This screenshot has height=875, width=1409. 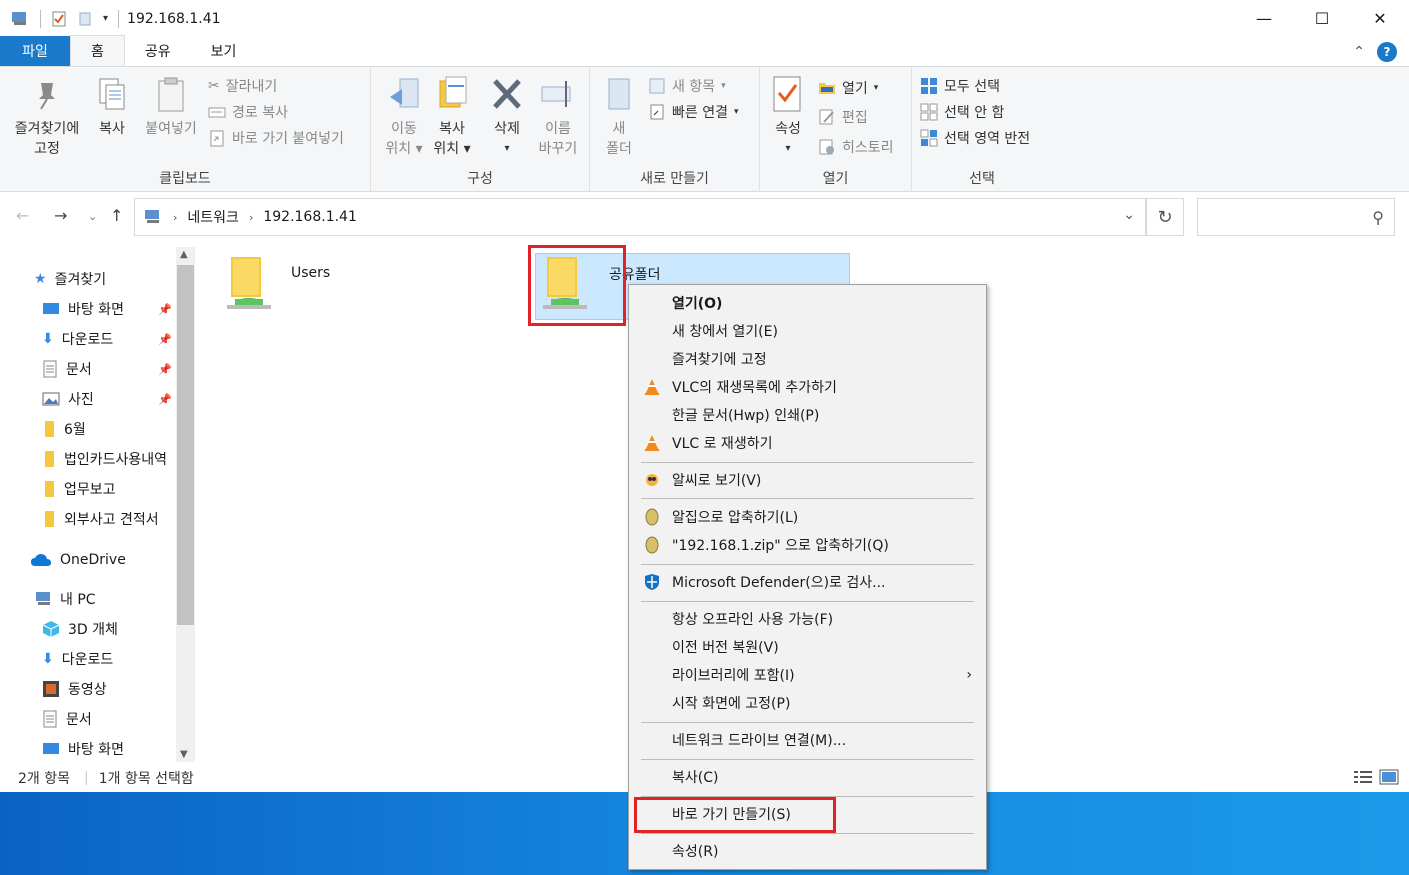 I want to click on nav-item-downloads: ⬇ 다운로드 📌, so click(x=107, y=339).